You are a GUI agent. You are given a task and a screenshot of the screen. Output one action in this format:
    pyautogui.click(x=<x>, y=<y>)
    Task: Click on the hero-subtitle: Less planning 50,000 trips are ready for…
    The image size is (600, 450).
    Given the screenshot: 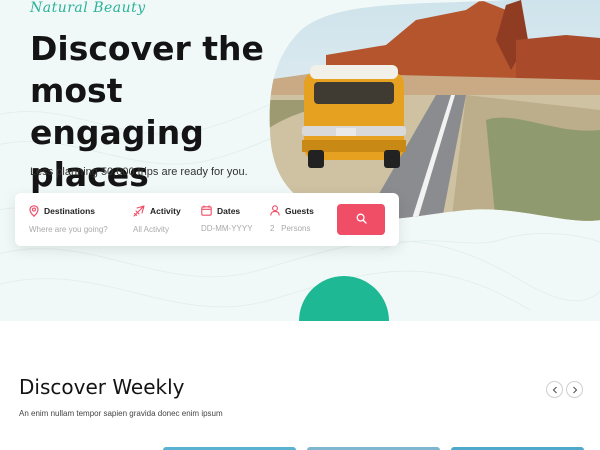 What is the action you would take?
    pyautogui.click(x=139, y=172)
    